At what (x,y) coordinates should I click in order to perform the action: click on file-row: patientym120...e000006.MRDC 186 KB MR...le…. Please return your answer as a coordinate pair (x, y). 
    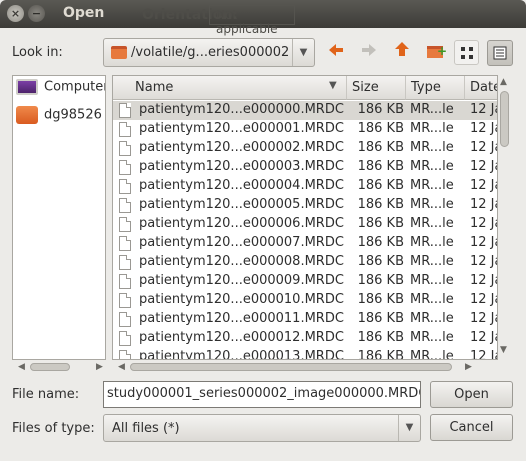
    Looking at the image, I should click on (305, 224).